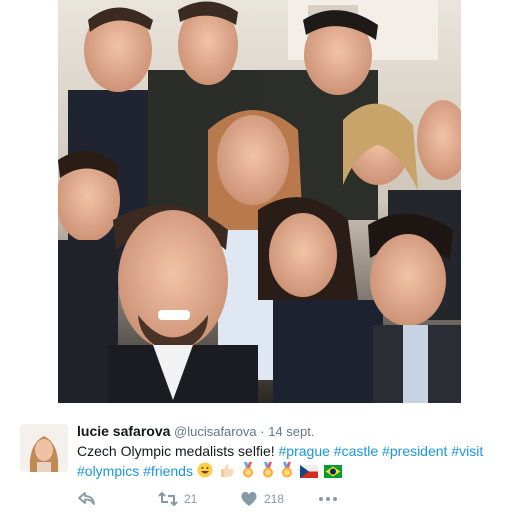  What do you see at coordinates (356, 451) in the screenshot?
I see `hashtag-castle: #castle` at bounding box center [356, 451].